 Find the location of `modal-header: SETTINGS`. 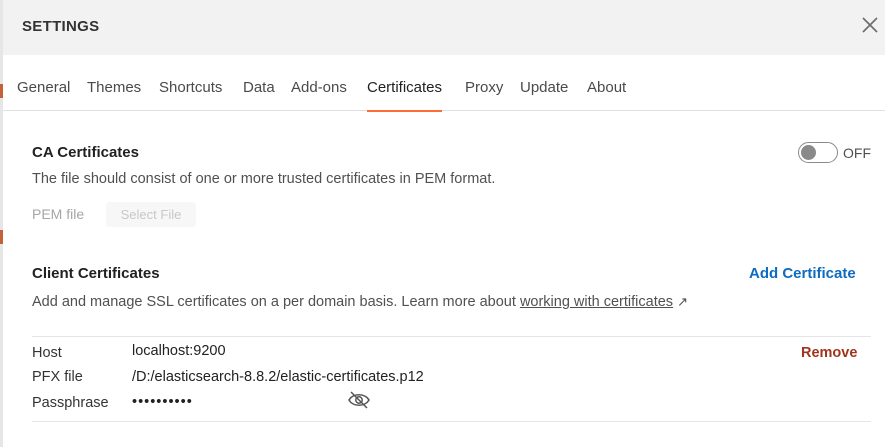

modal-header: SETTINGS is located at coordinates (444, 27).